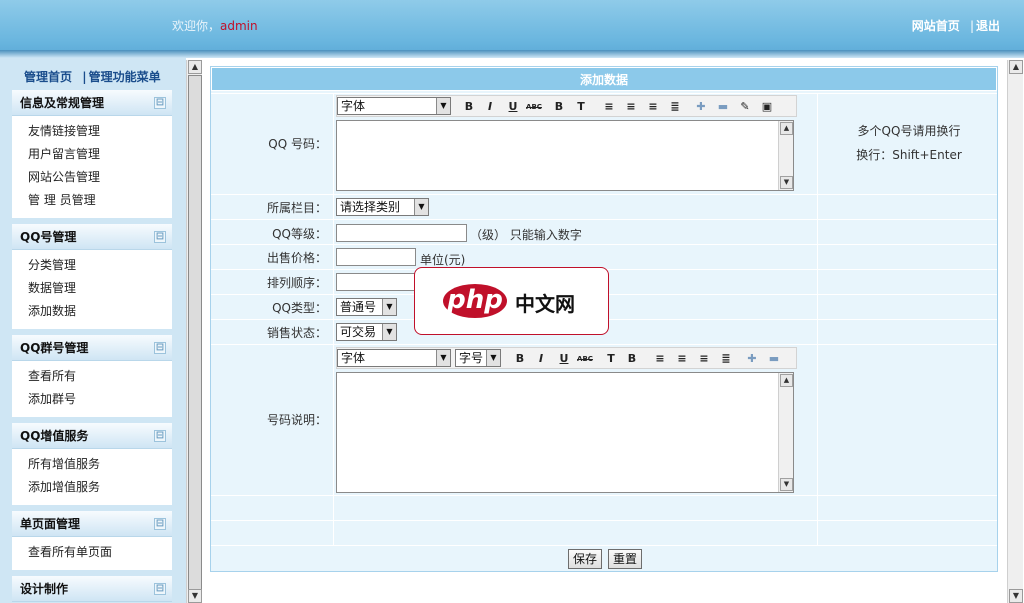  What do you see at coordinates (358, 307) in the screenshot?
I see `type-select-value: 普通号` at bounding box center [358, 307].